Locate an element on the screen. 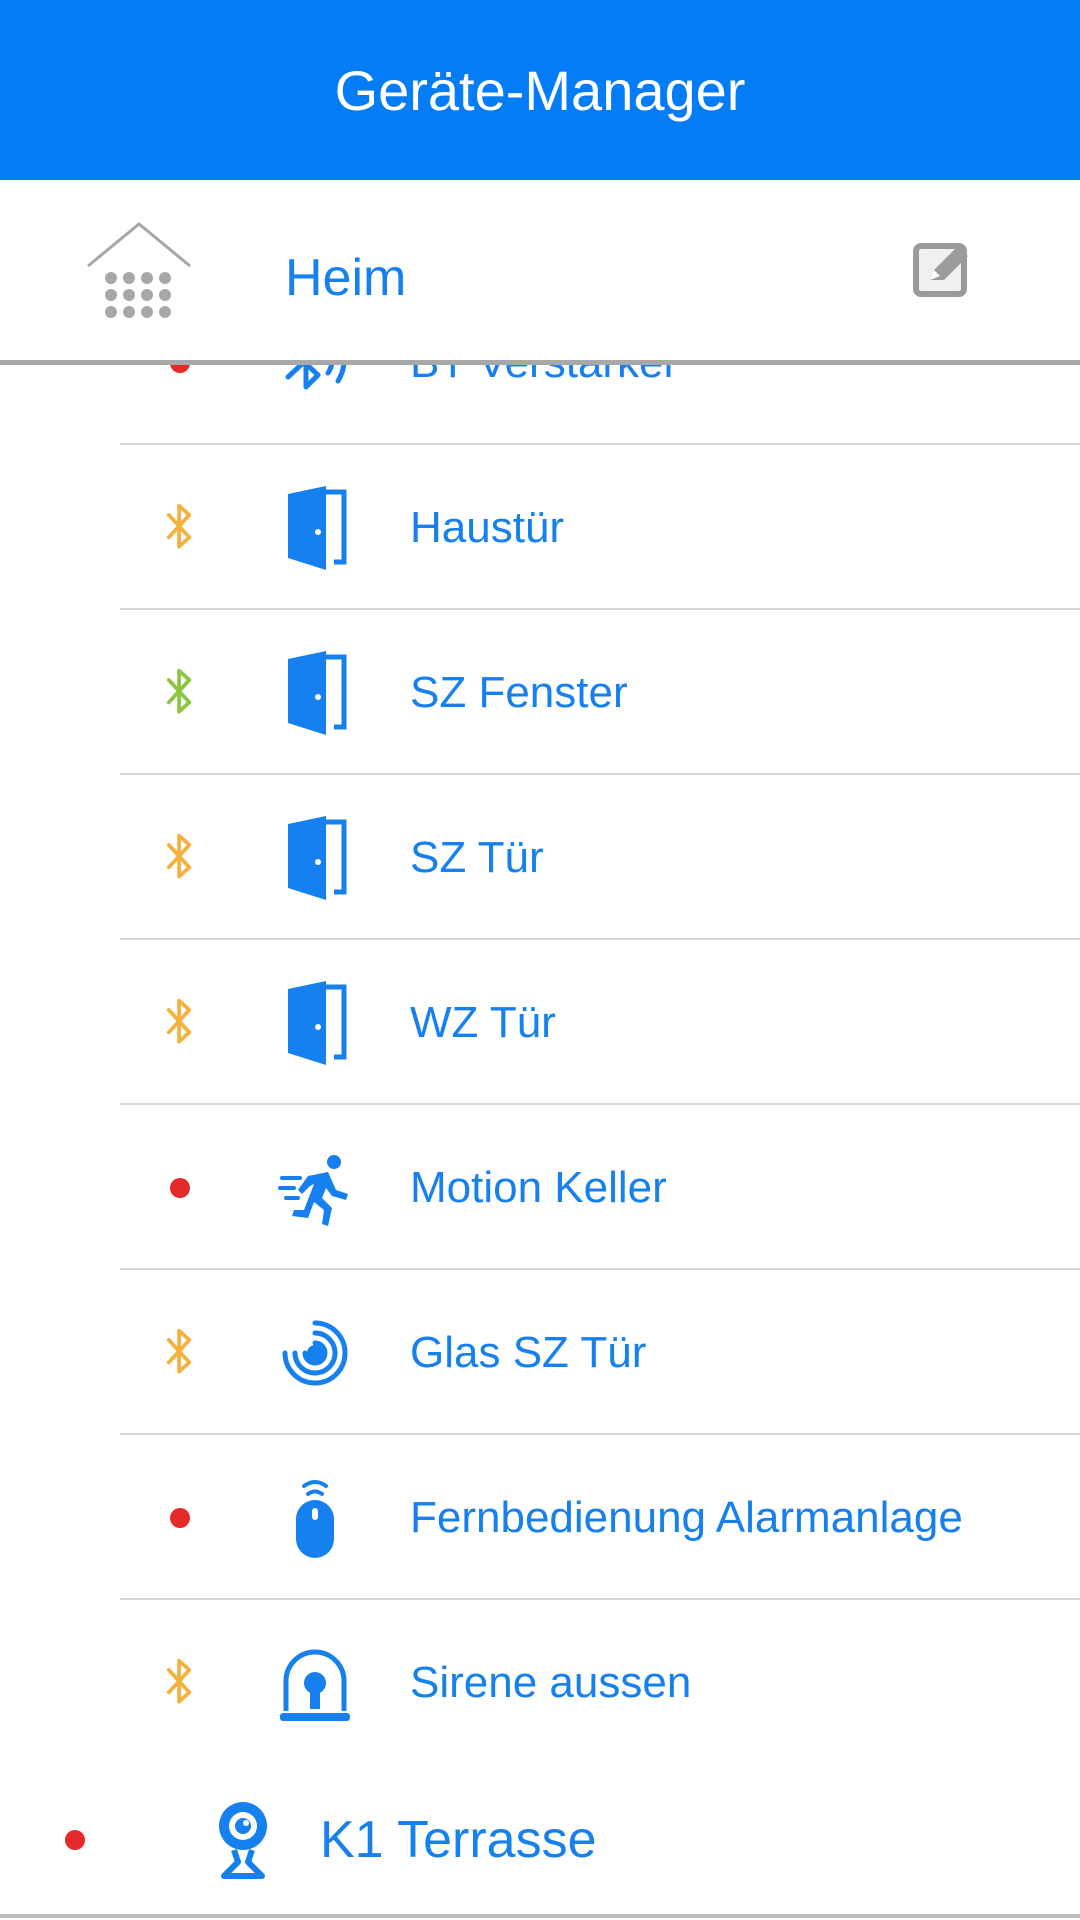 The width and height of the screenshot is (1080, 1920). camera-icon is located at coordinates (243, 1840).